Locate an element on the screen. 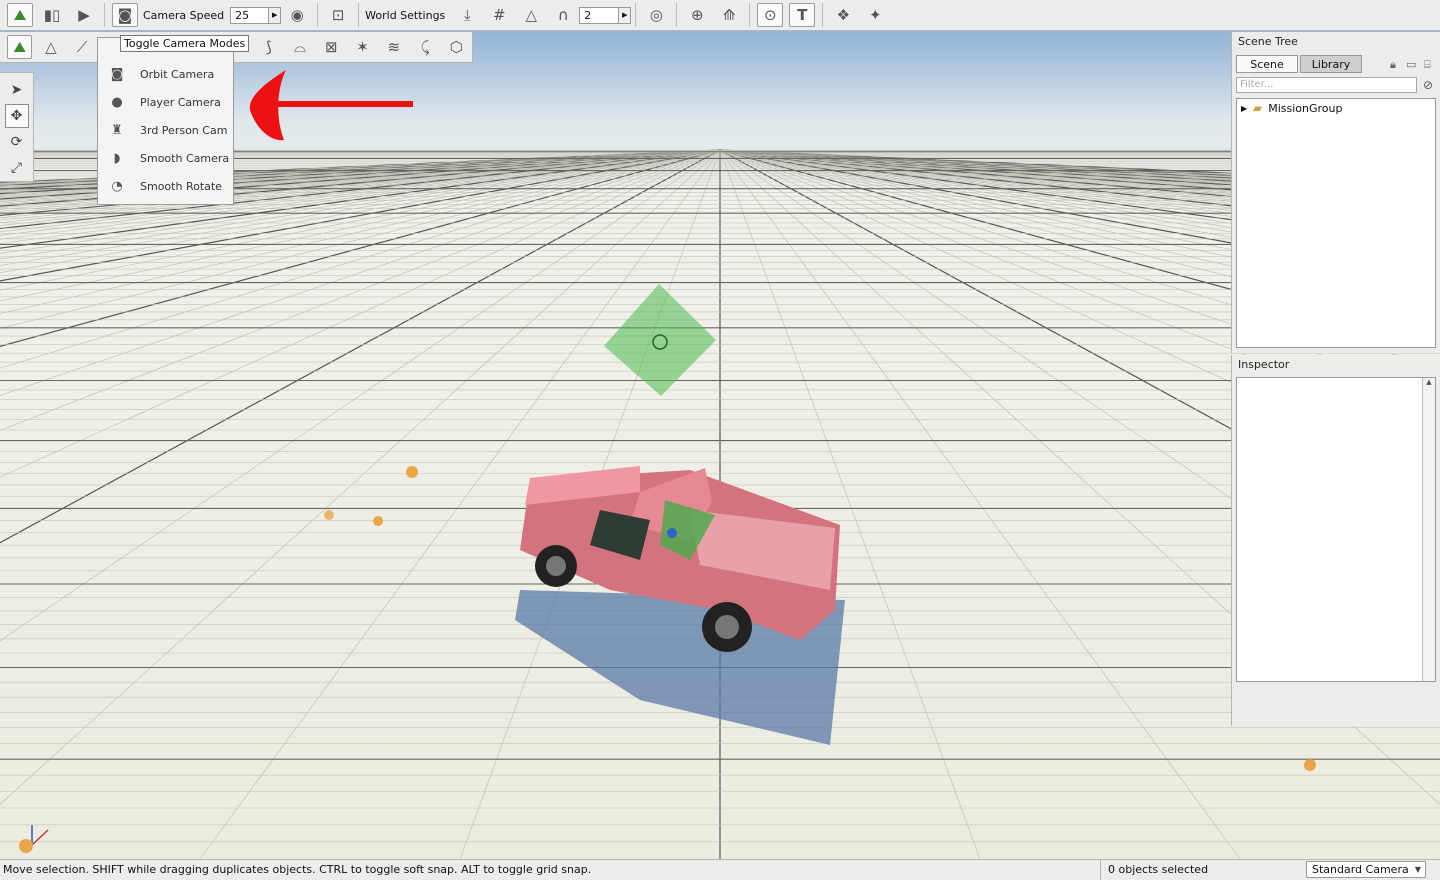 The width and height of the screenshot is (1440, 880). tool-palette: ➤ ✥ ⟳ ⤢ is located at coordinates (17, 127).